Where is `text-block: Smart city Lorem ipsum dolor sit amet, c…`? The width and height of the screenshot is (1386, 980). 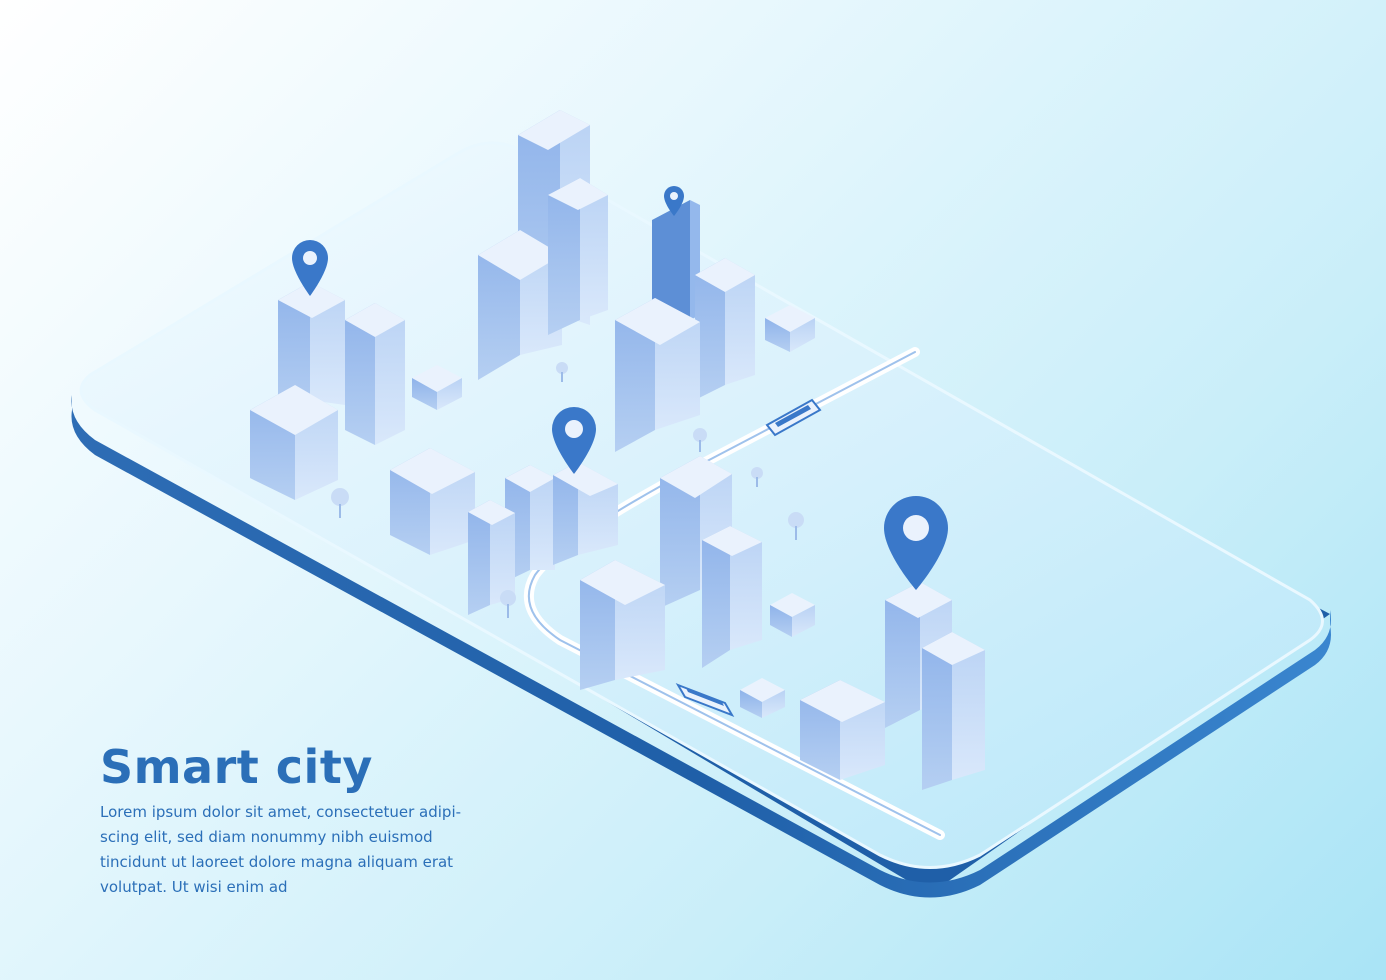
text-block: Smart city Lorem ipsum dolor sit amet, c… is located at coordinates (310, 820).